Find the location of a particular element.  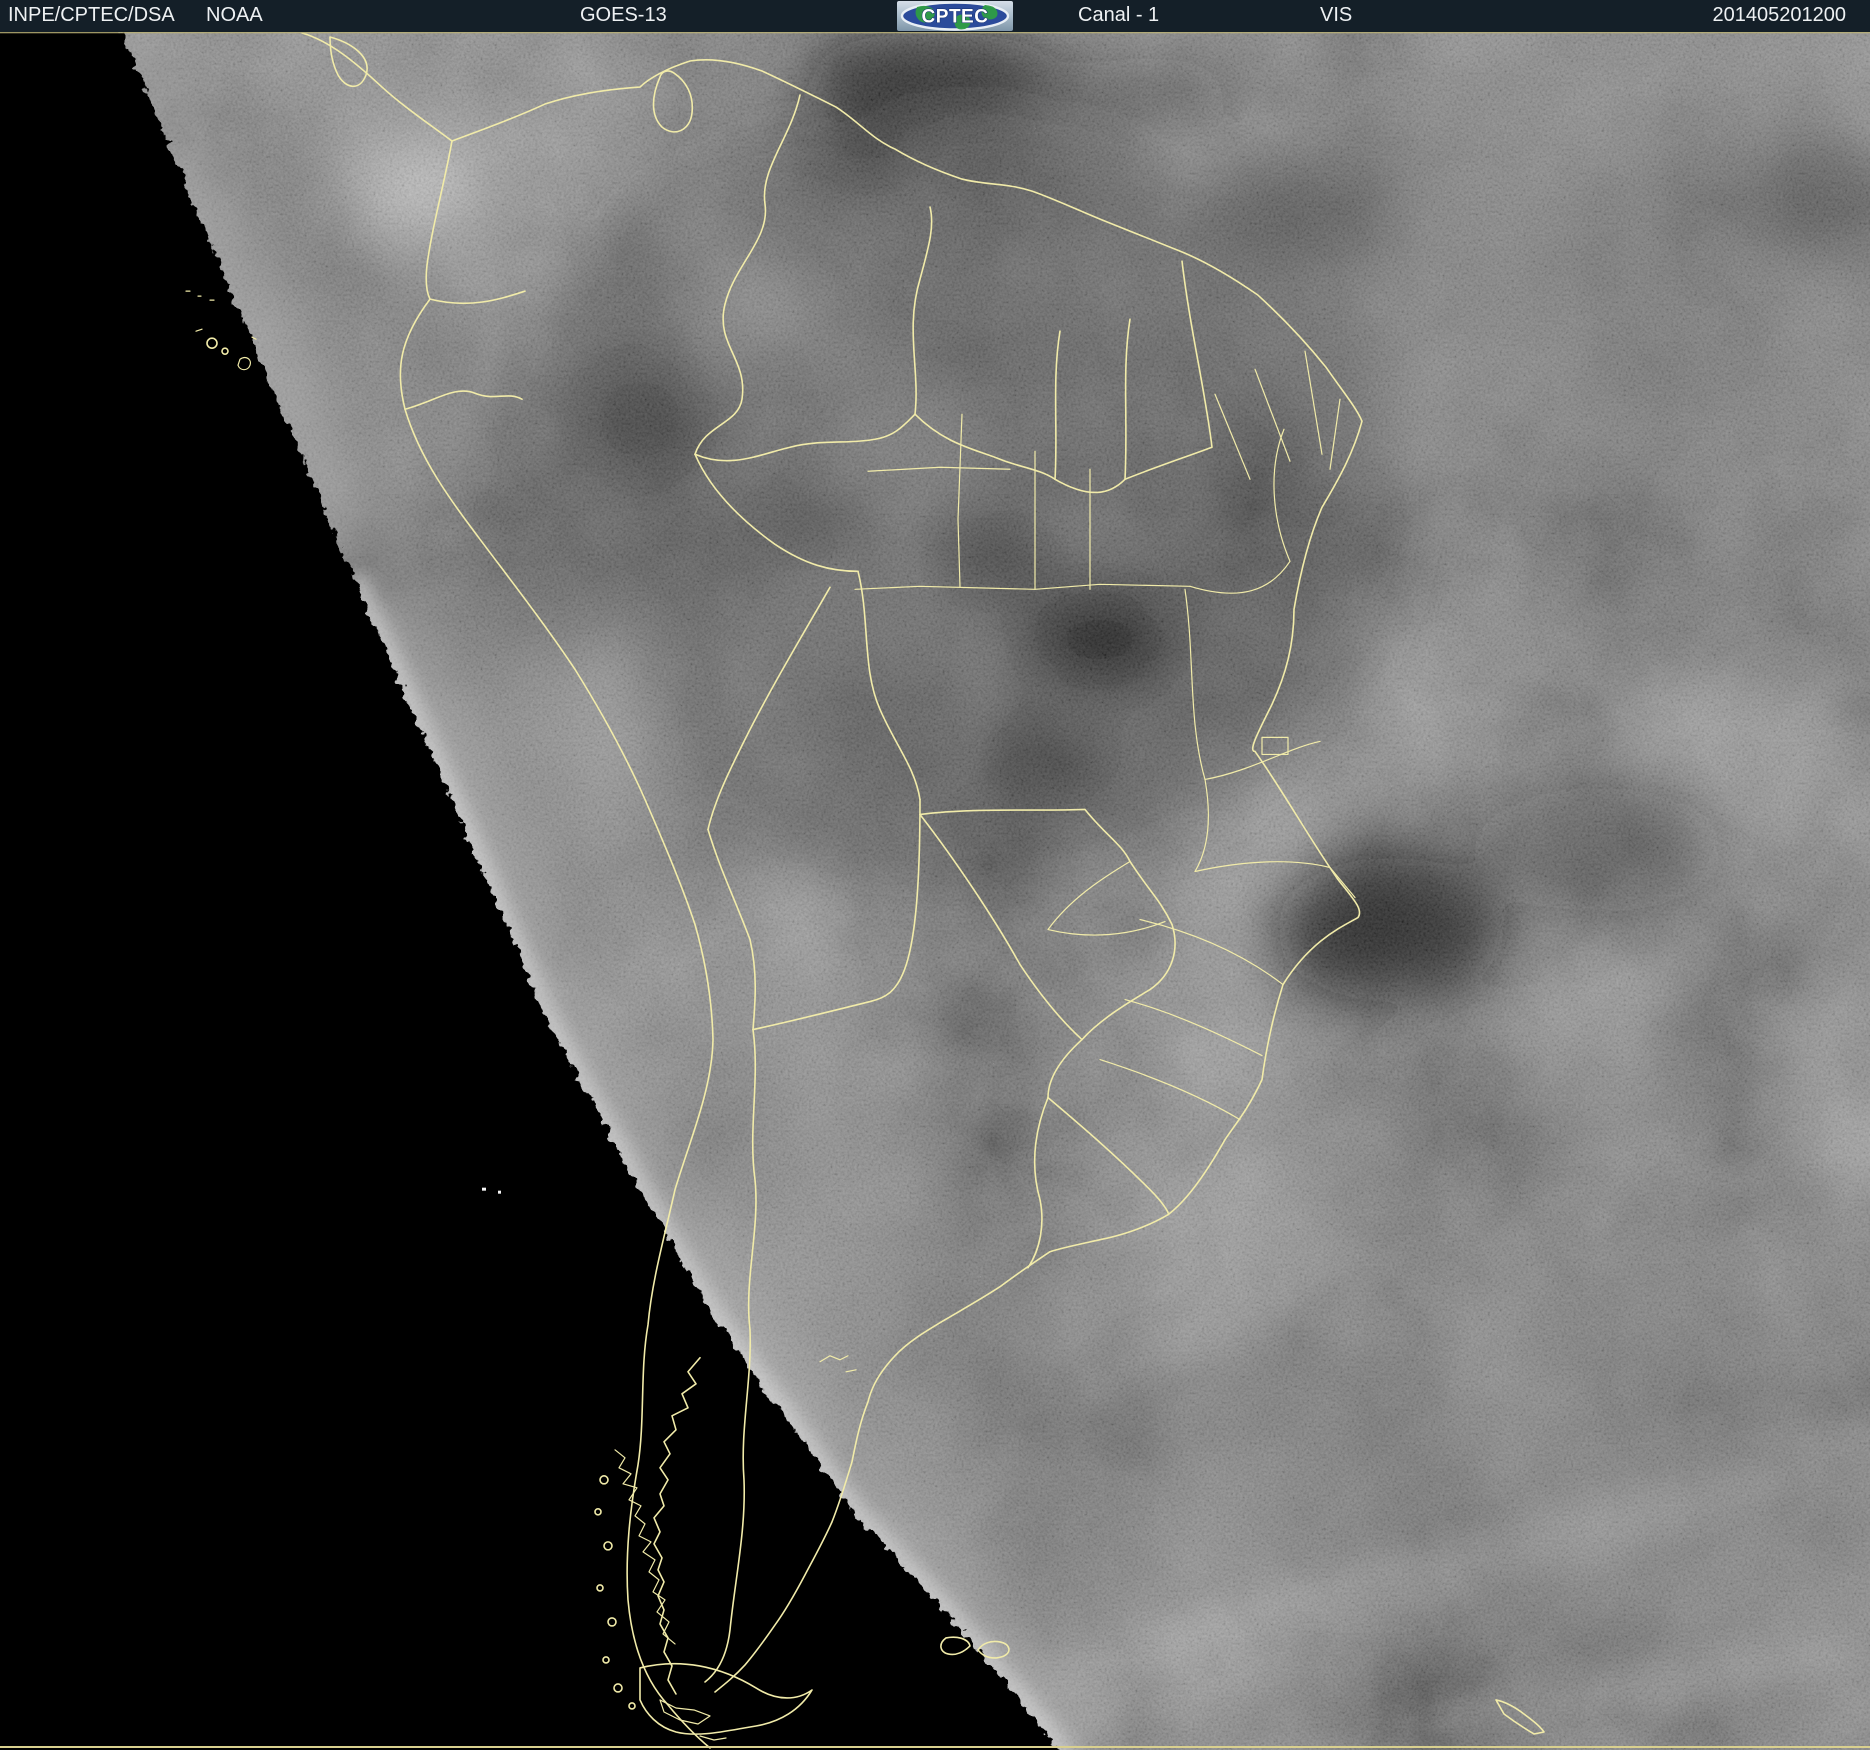

satellite-label: GOES-13 is located at coordinates (623, 15).